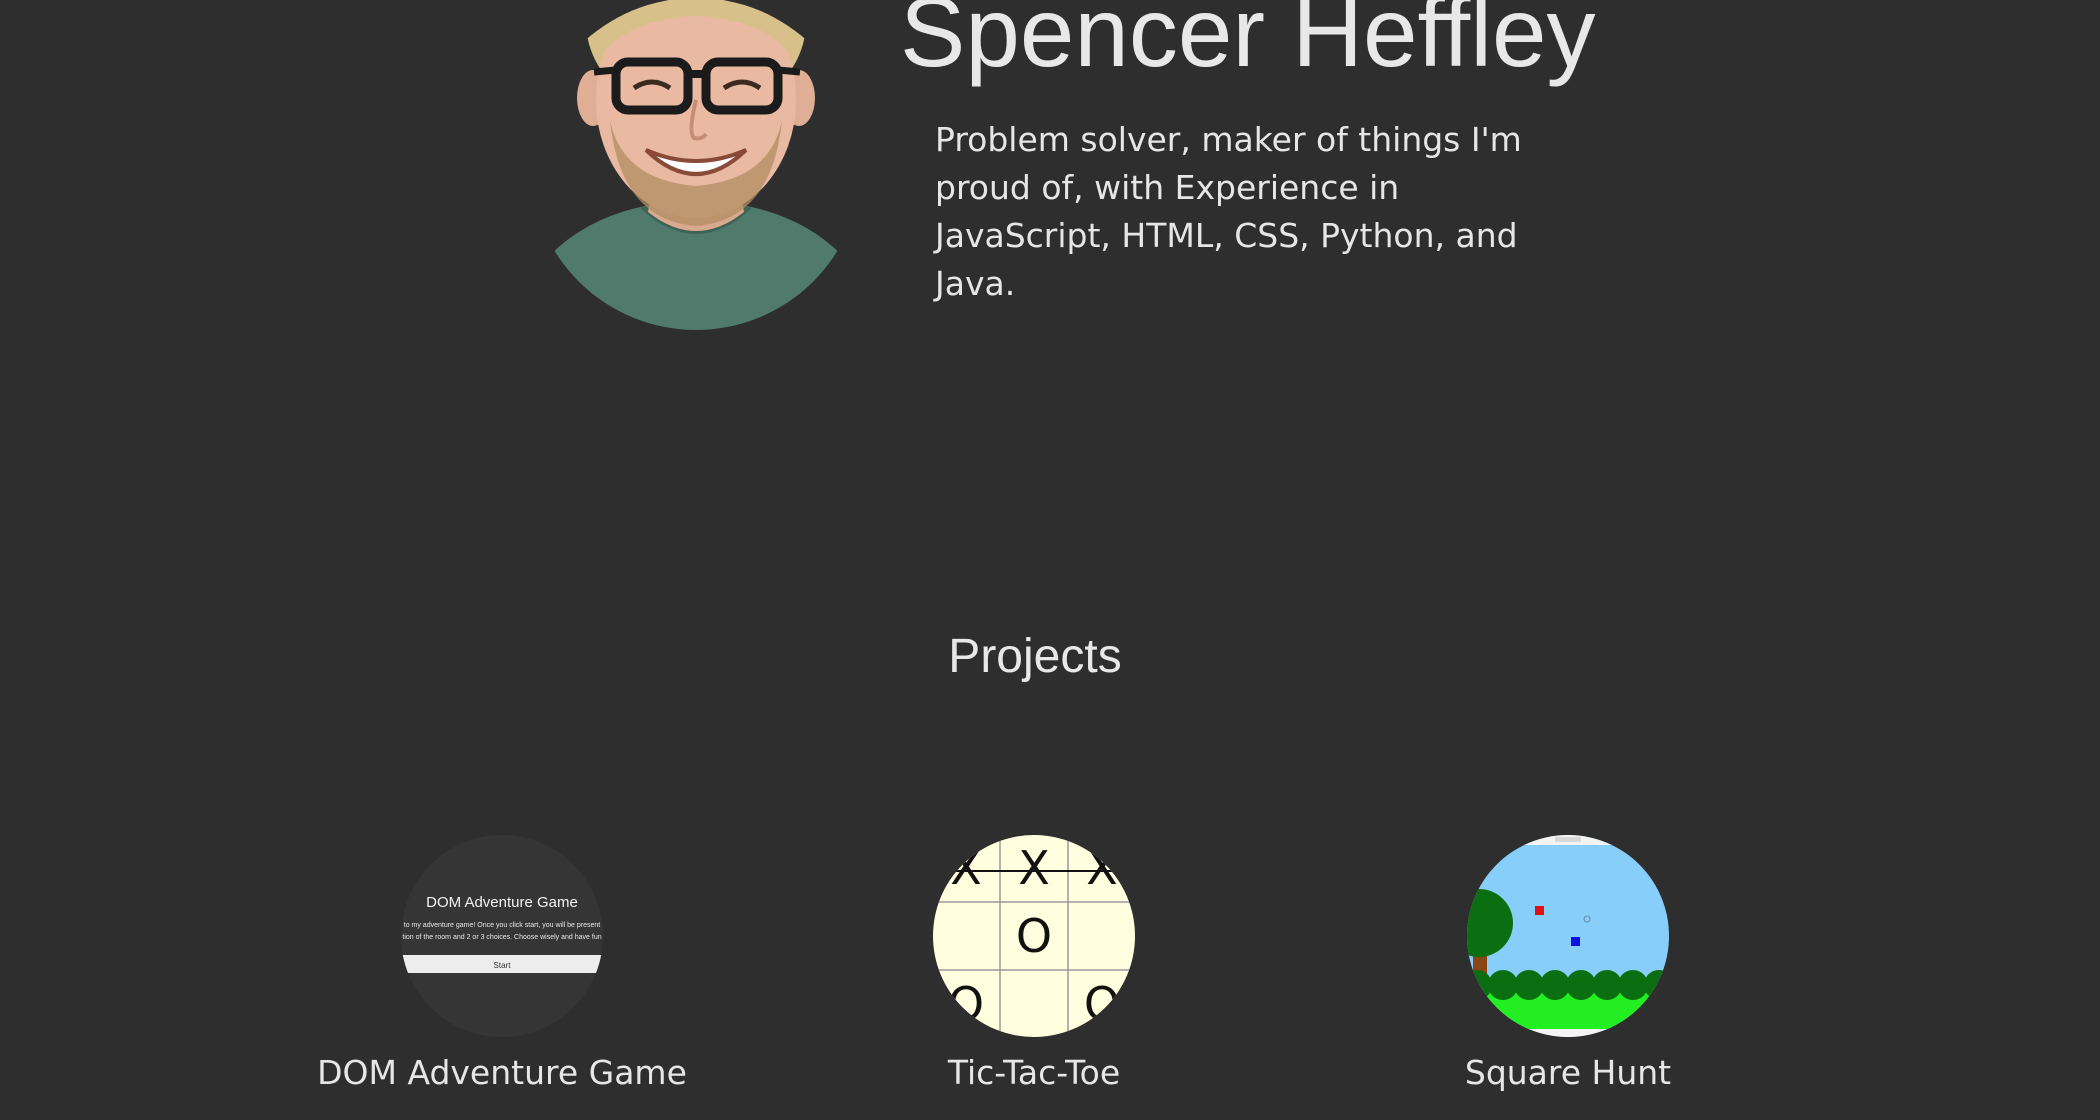 The width and height of the screenshot is (2100, 1120). I want to click on thumb-game-title: DOM Adventure Game, so click(502, 902).